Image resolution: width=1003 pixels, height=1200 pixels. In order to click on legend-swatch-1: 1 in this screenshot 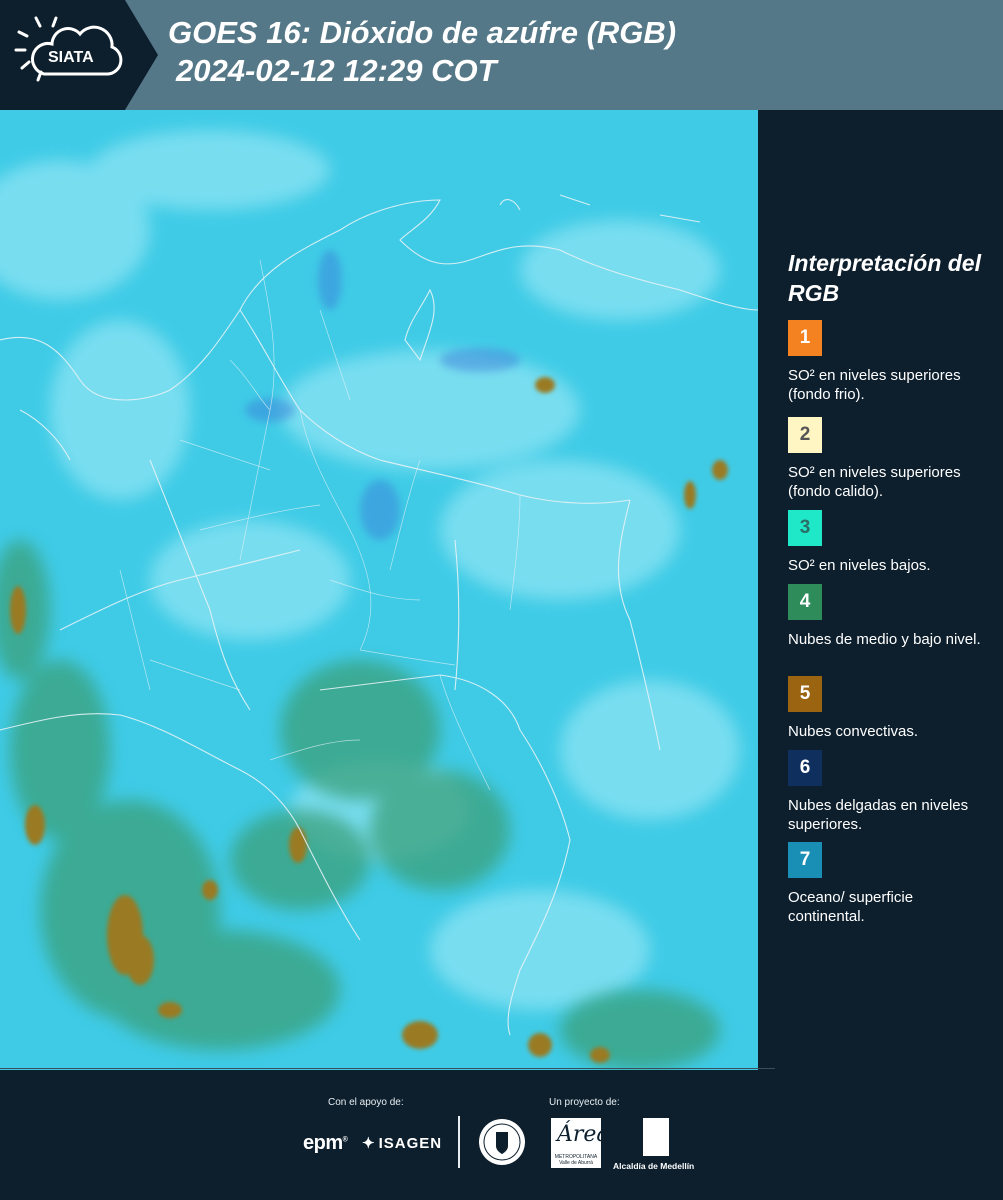, I will do `click(805, 338)`.